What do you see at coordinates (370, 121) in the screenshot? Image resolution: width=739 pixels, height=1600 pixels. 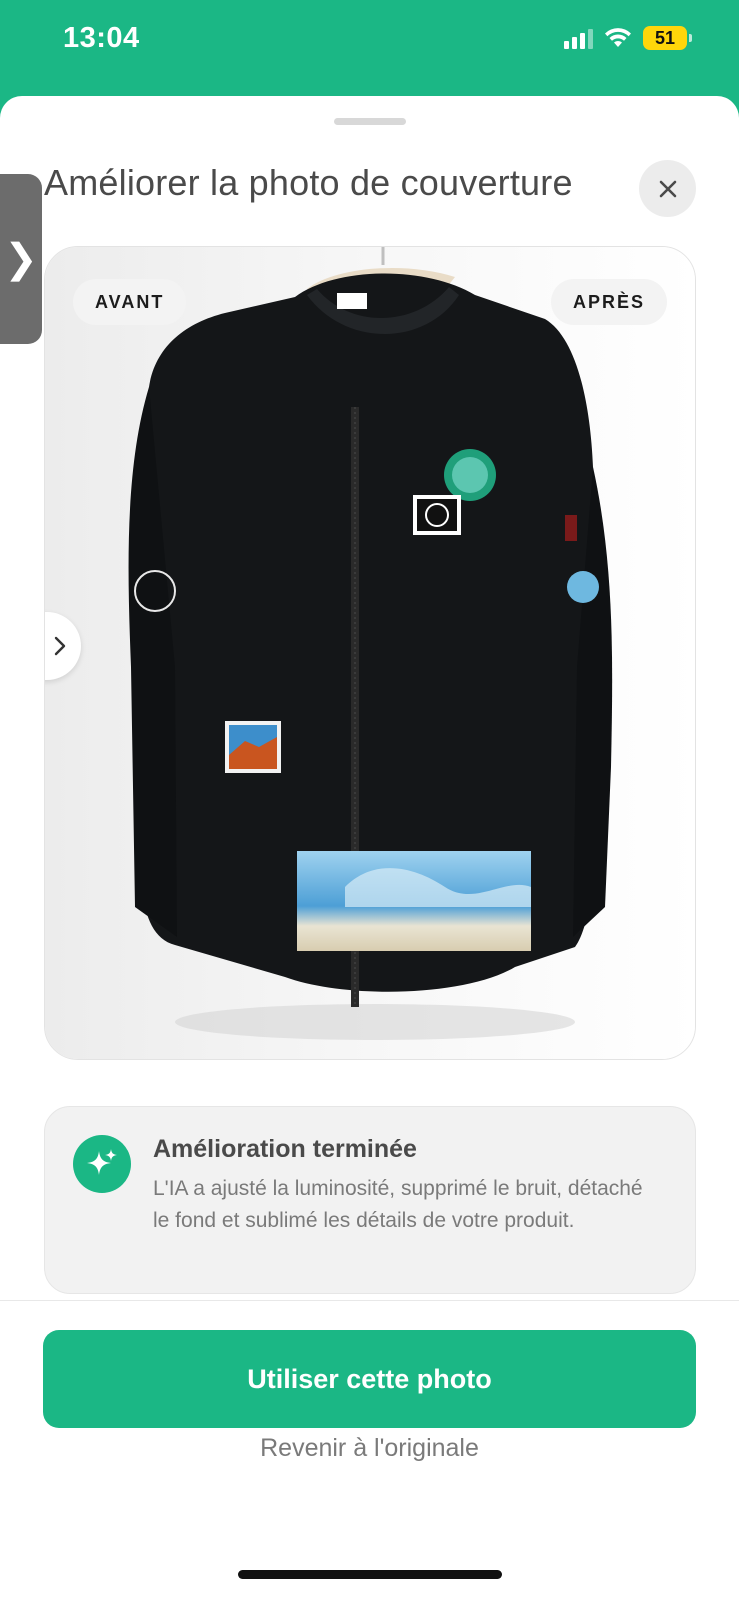 I see `sheet-grabber` at bounding box center [370, 121].